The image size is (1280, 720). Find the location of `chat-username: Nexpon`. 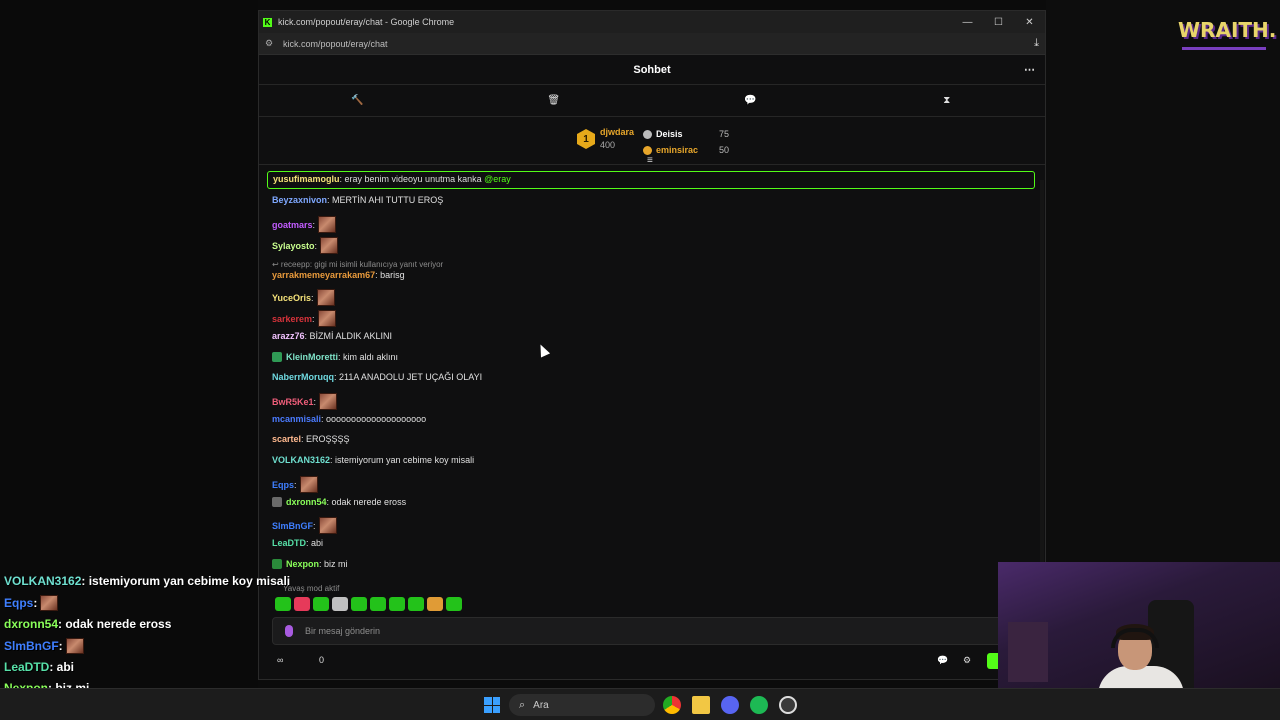

chat-username: Nexpon is located at coordinates (302, 564).